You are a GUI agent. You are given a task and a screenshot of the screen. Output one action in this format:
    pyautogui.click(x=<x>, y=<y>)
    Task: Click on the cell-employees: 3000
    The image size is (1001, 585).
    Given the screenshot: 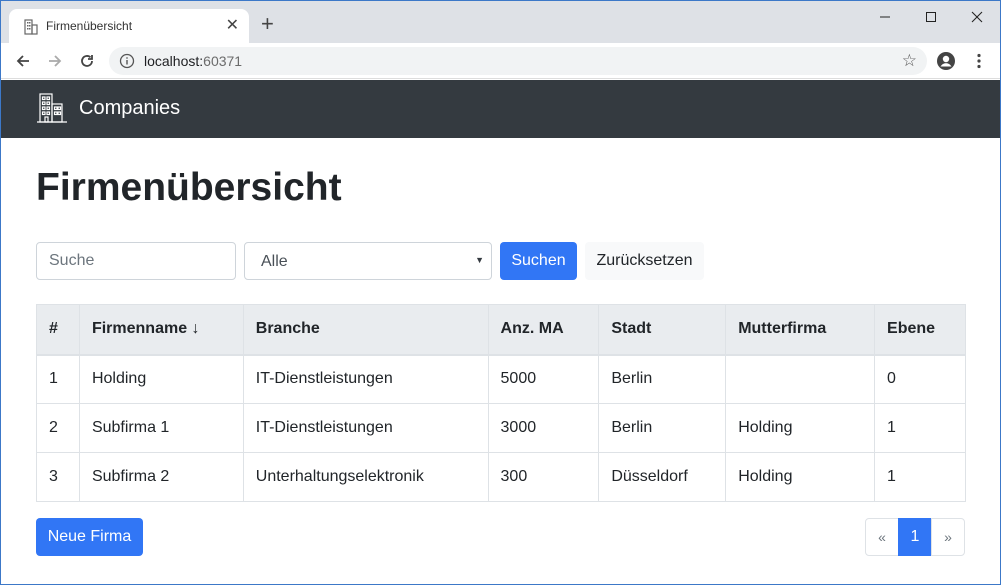 What is the action you would take?
    pyautogui.click(x=543, y=428)
    